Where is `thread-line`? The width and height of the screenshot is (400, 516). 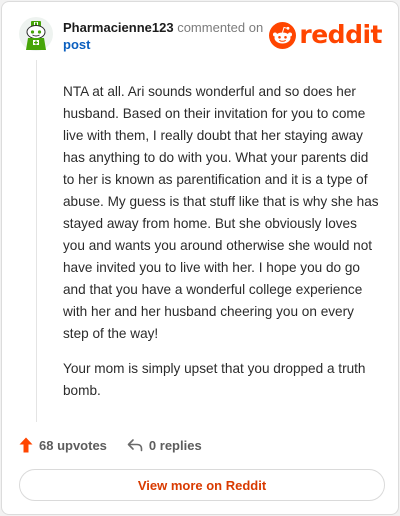
thread-line is located at coordinates (36, 241).